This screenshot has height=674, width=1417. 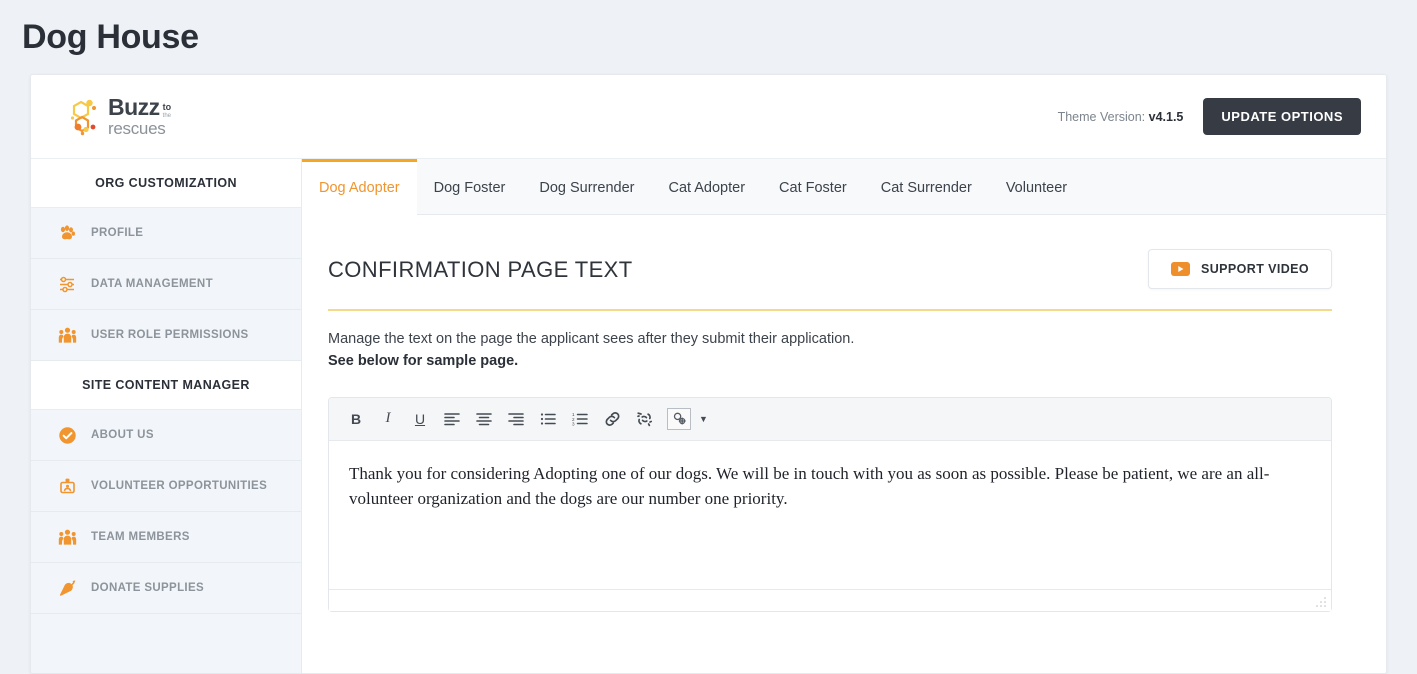 I want to click on paw-icon, so click(x=67, y=233).